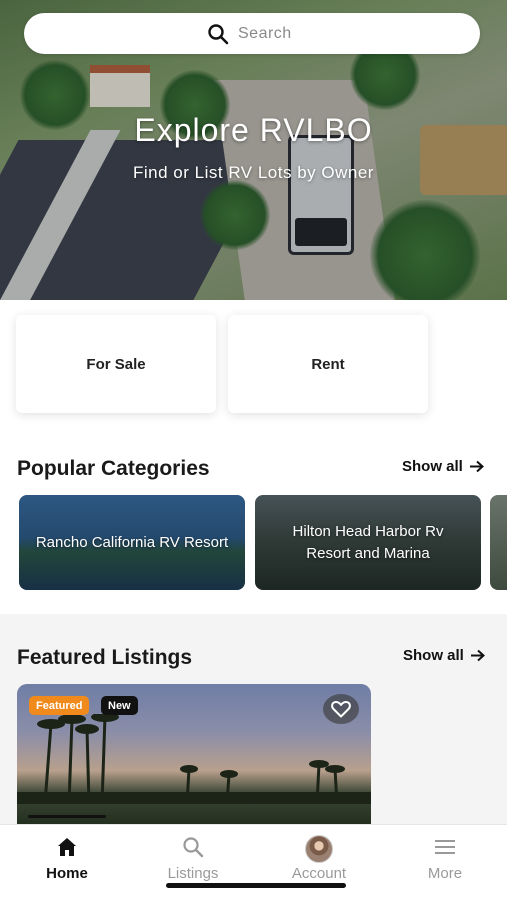 The height and width of the screenshot is (900, 507). I want to click on tab-label: Home, so click(67, 873).